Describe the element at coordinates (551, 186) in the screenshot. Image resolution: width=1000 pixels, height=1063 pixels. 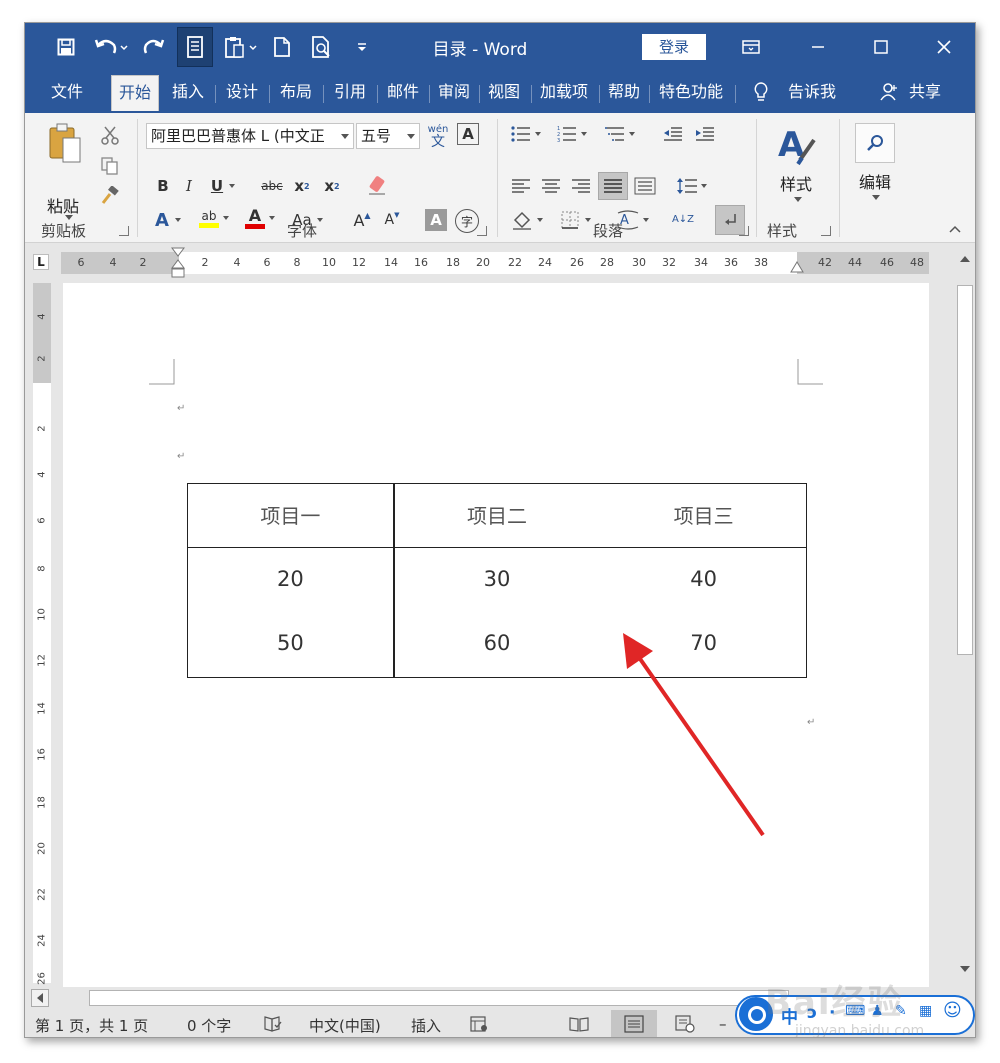
I see `align-center-icon` at that location.